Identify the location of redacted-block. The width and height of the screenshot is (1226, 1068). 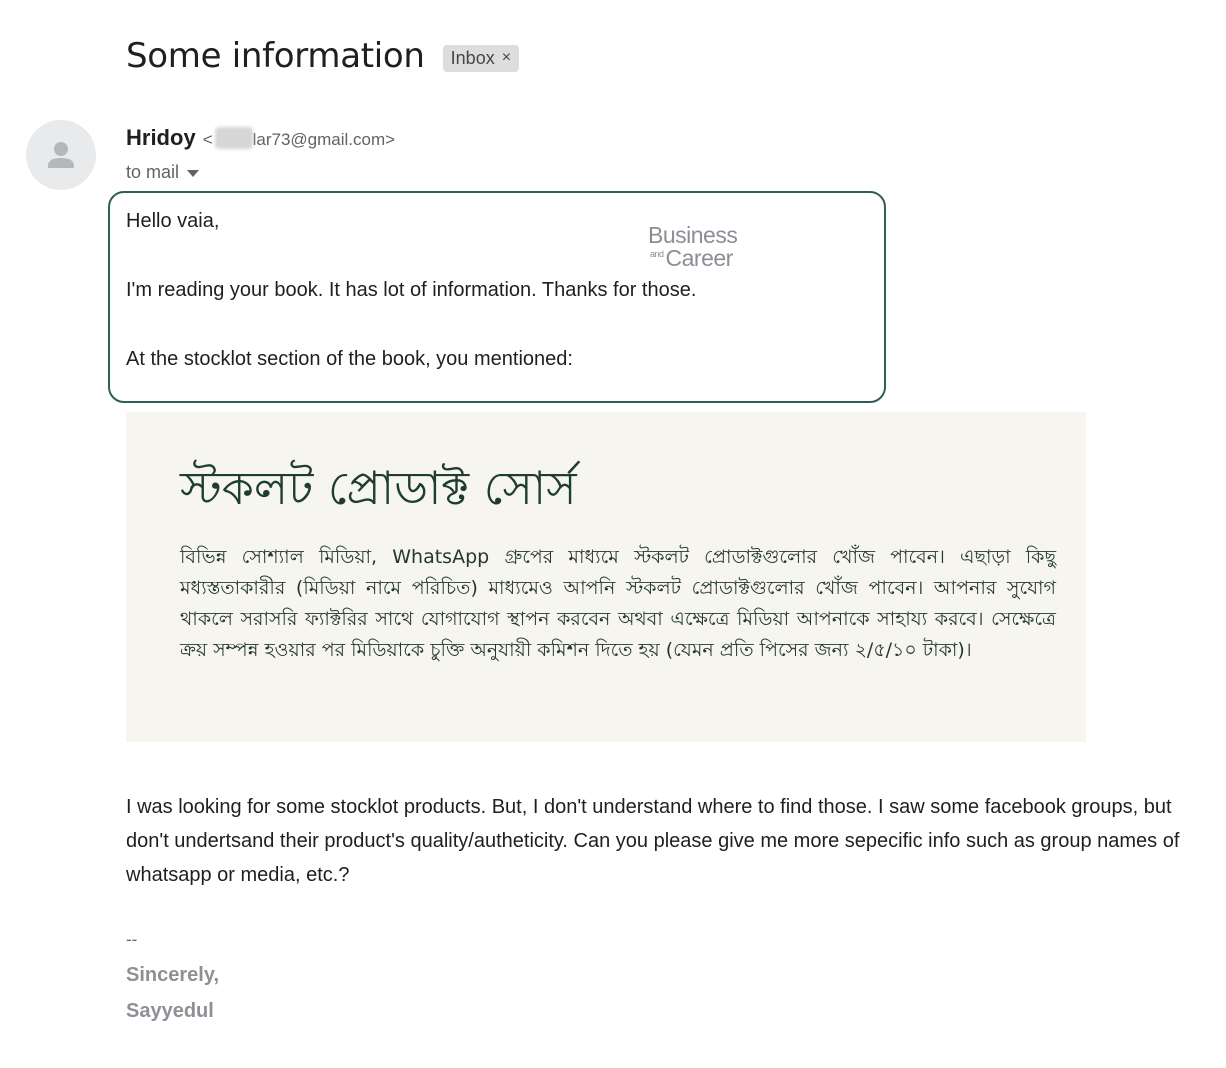
(233, 138).